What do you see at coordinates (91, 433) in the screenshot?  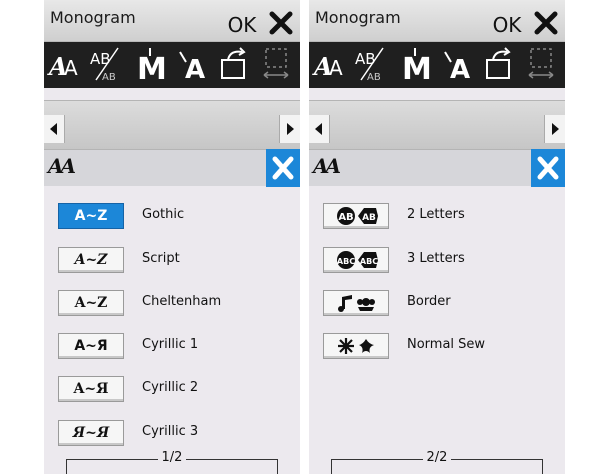 I see `font-cyrillic-3-button: Я~Я` at bounding box center [91, 433].